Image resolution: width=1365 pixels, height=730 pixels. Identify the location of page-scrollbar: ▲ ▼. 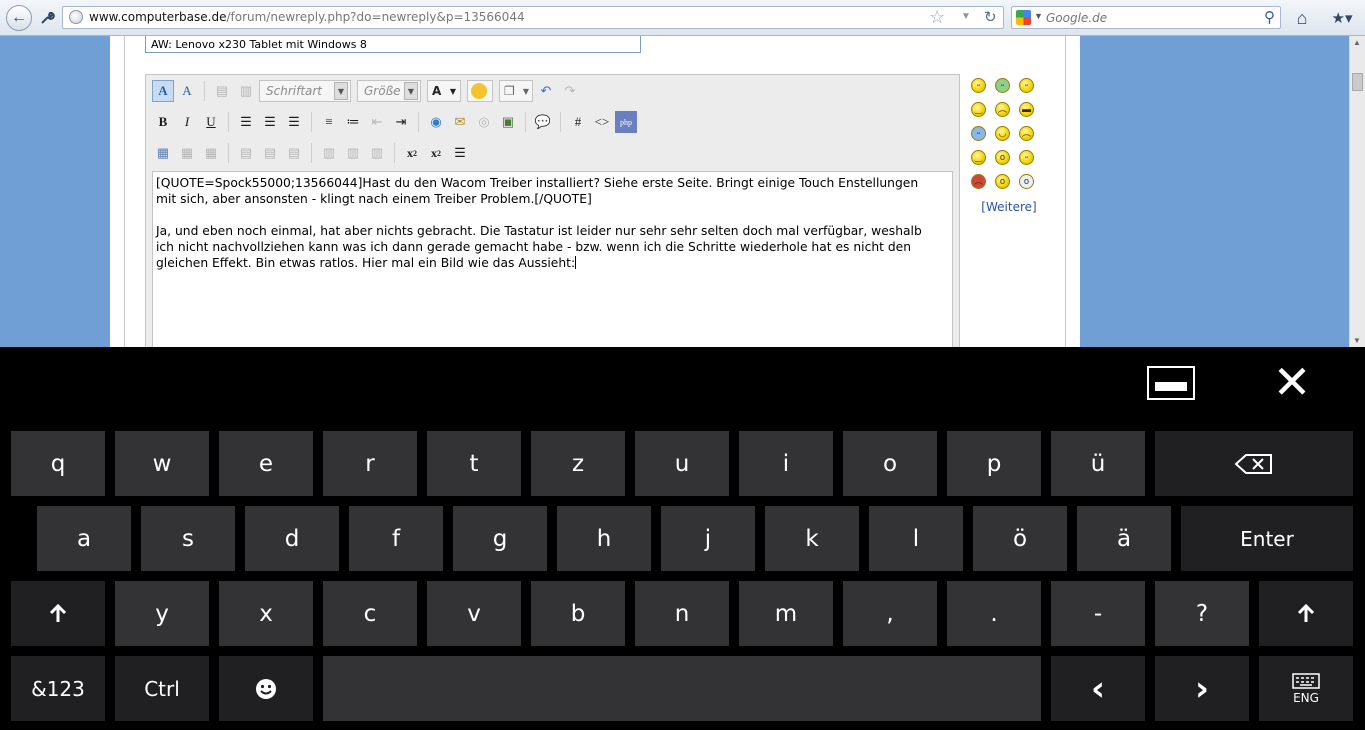
(1357, 191).